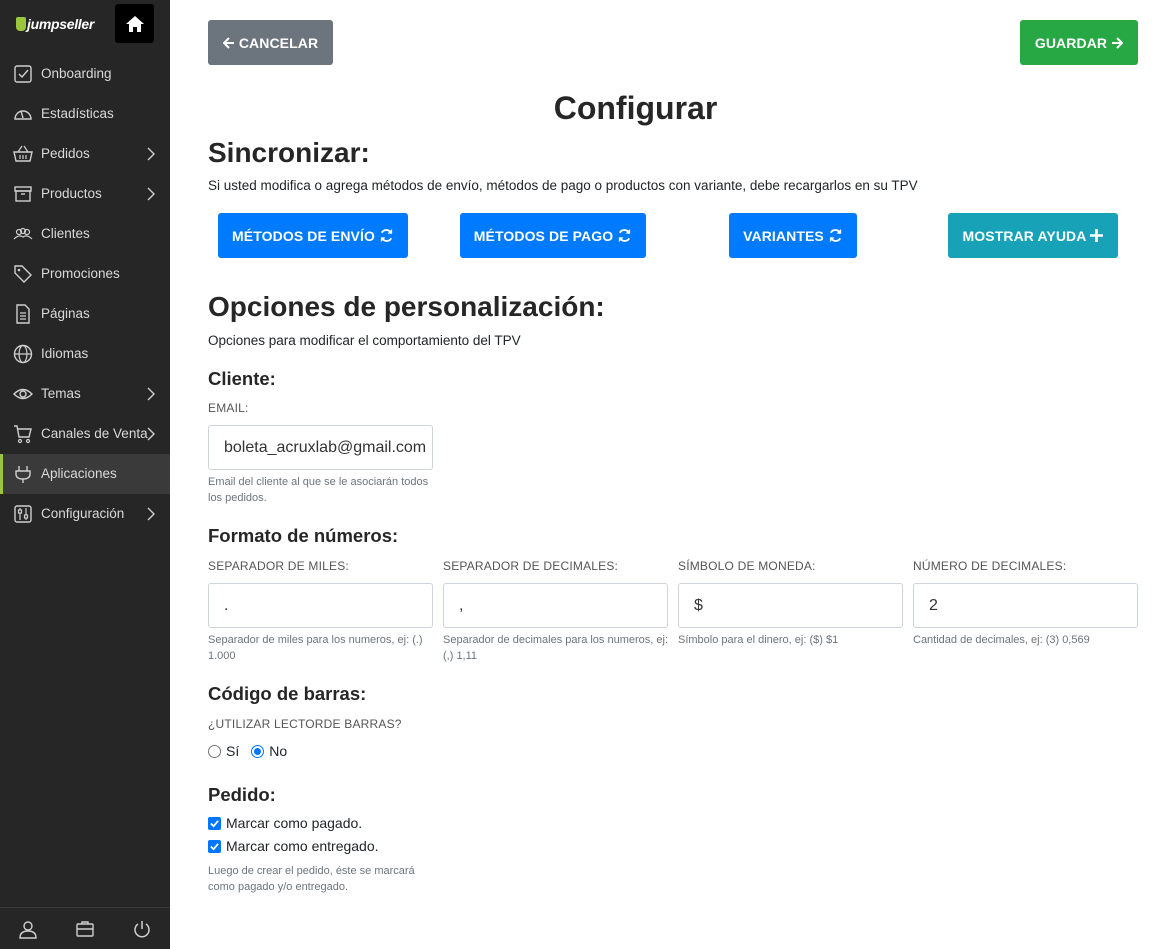 The height and width of the screenshot is (949, 1152). I want to click on cart-icon, so click(23, 434).